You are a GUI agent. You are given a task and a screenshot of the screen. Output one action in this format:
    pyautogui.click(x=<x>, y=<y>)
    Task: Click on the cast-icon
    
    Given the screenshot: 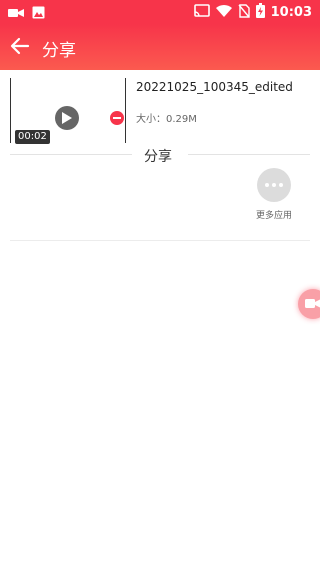 What is the action you would take?
    pyautogui.click(x=201, y=12)
    